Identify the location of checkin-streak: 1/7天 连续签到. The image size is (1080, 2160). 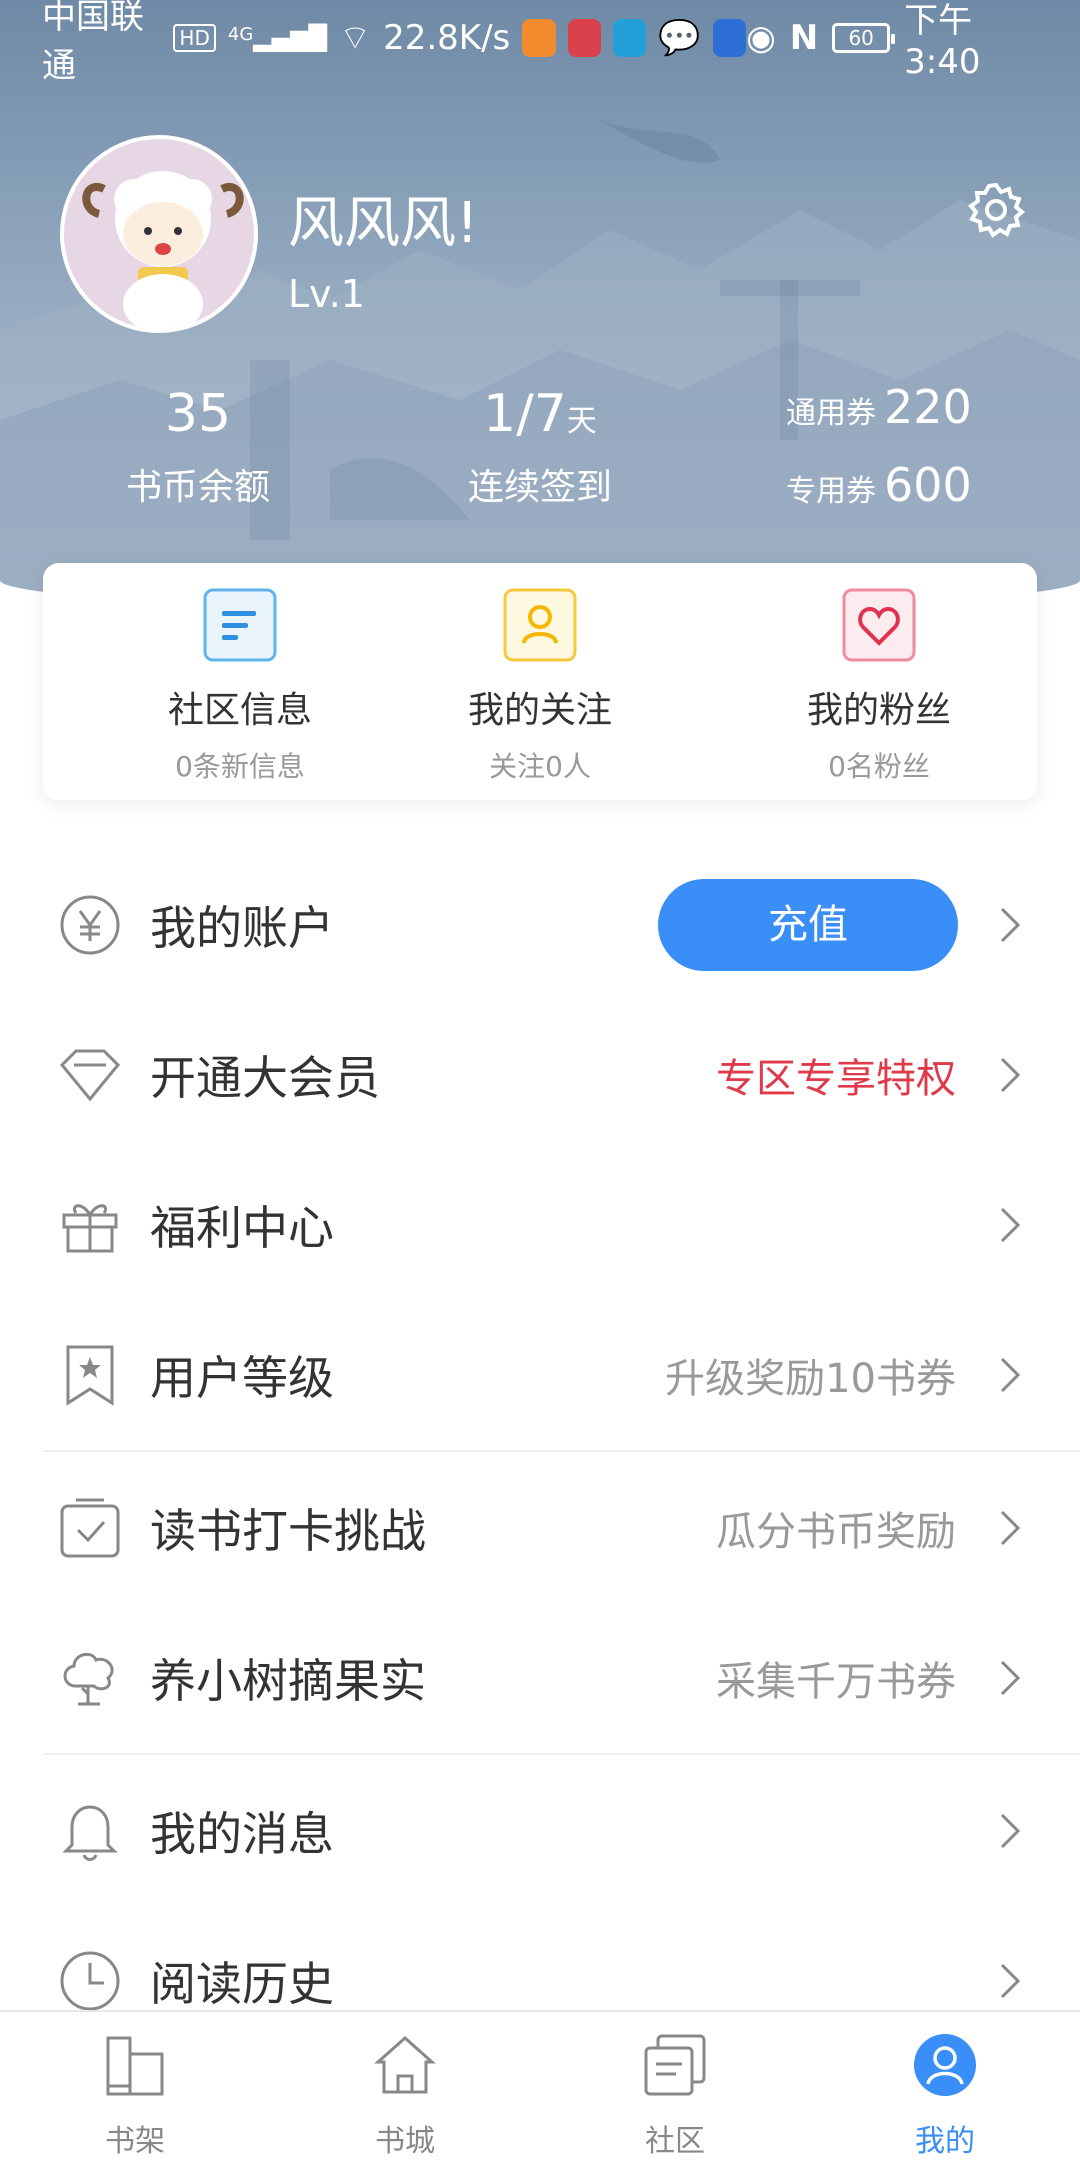
(540, 447).